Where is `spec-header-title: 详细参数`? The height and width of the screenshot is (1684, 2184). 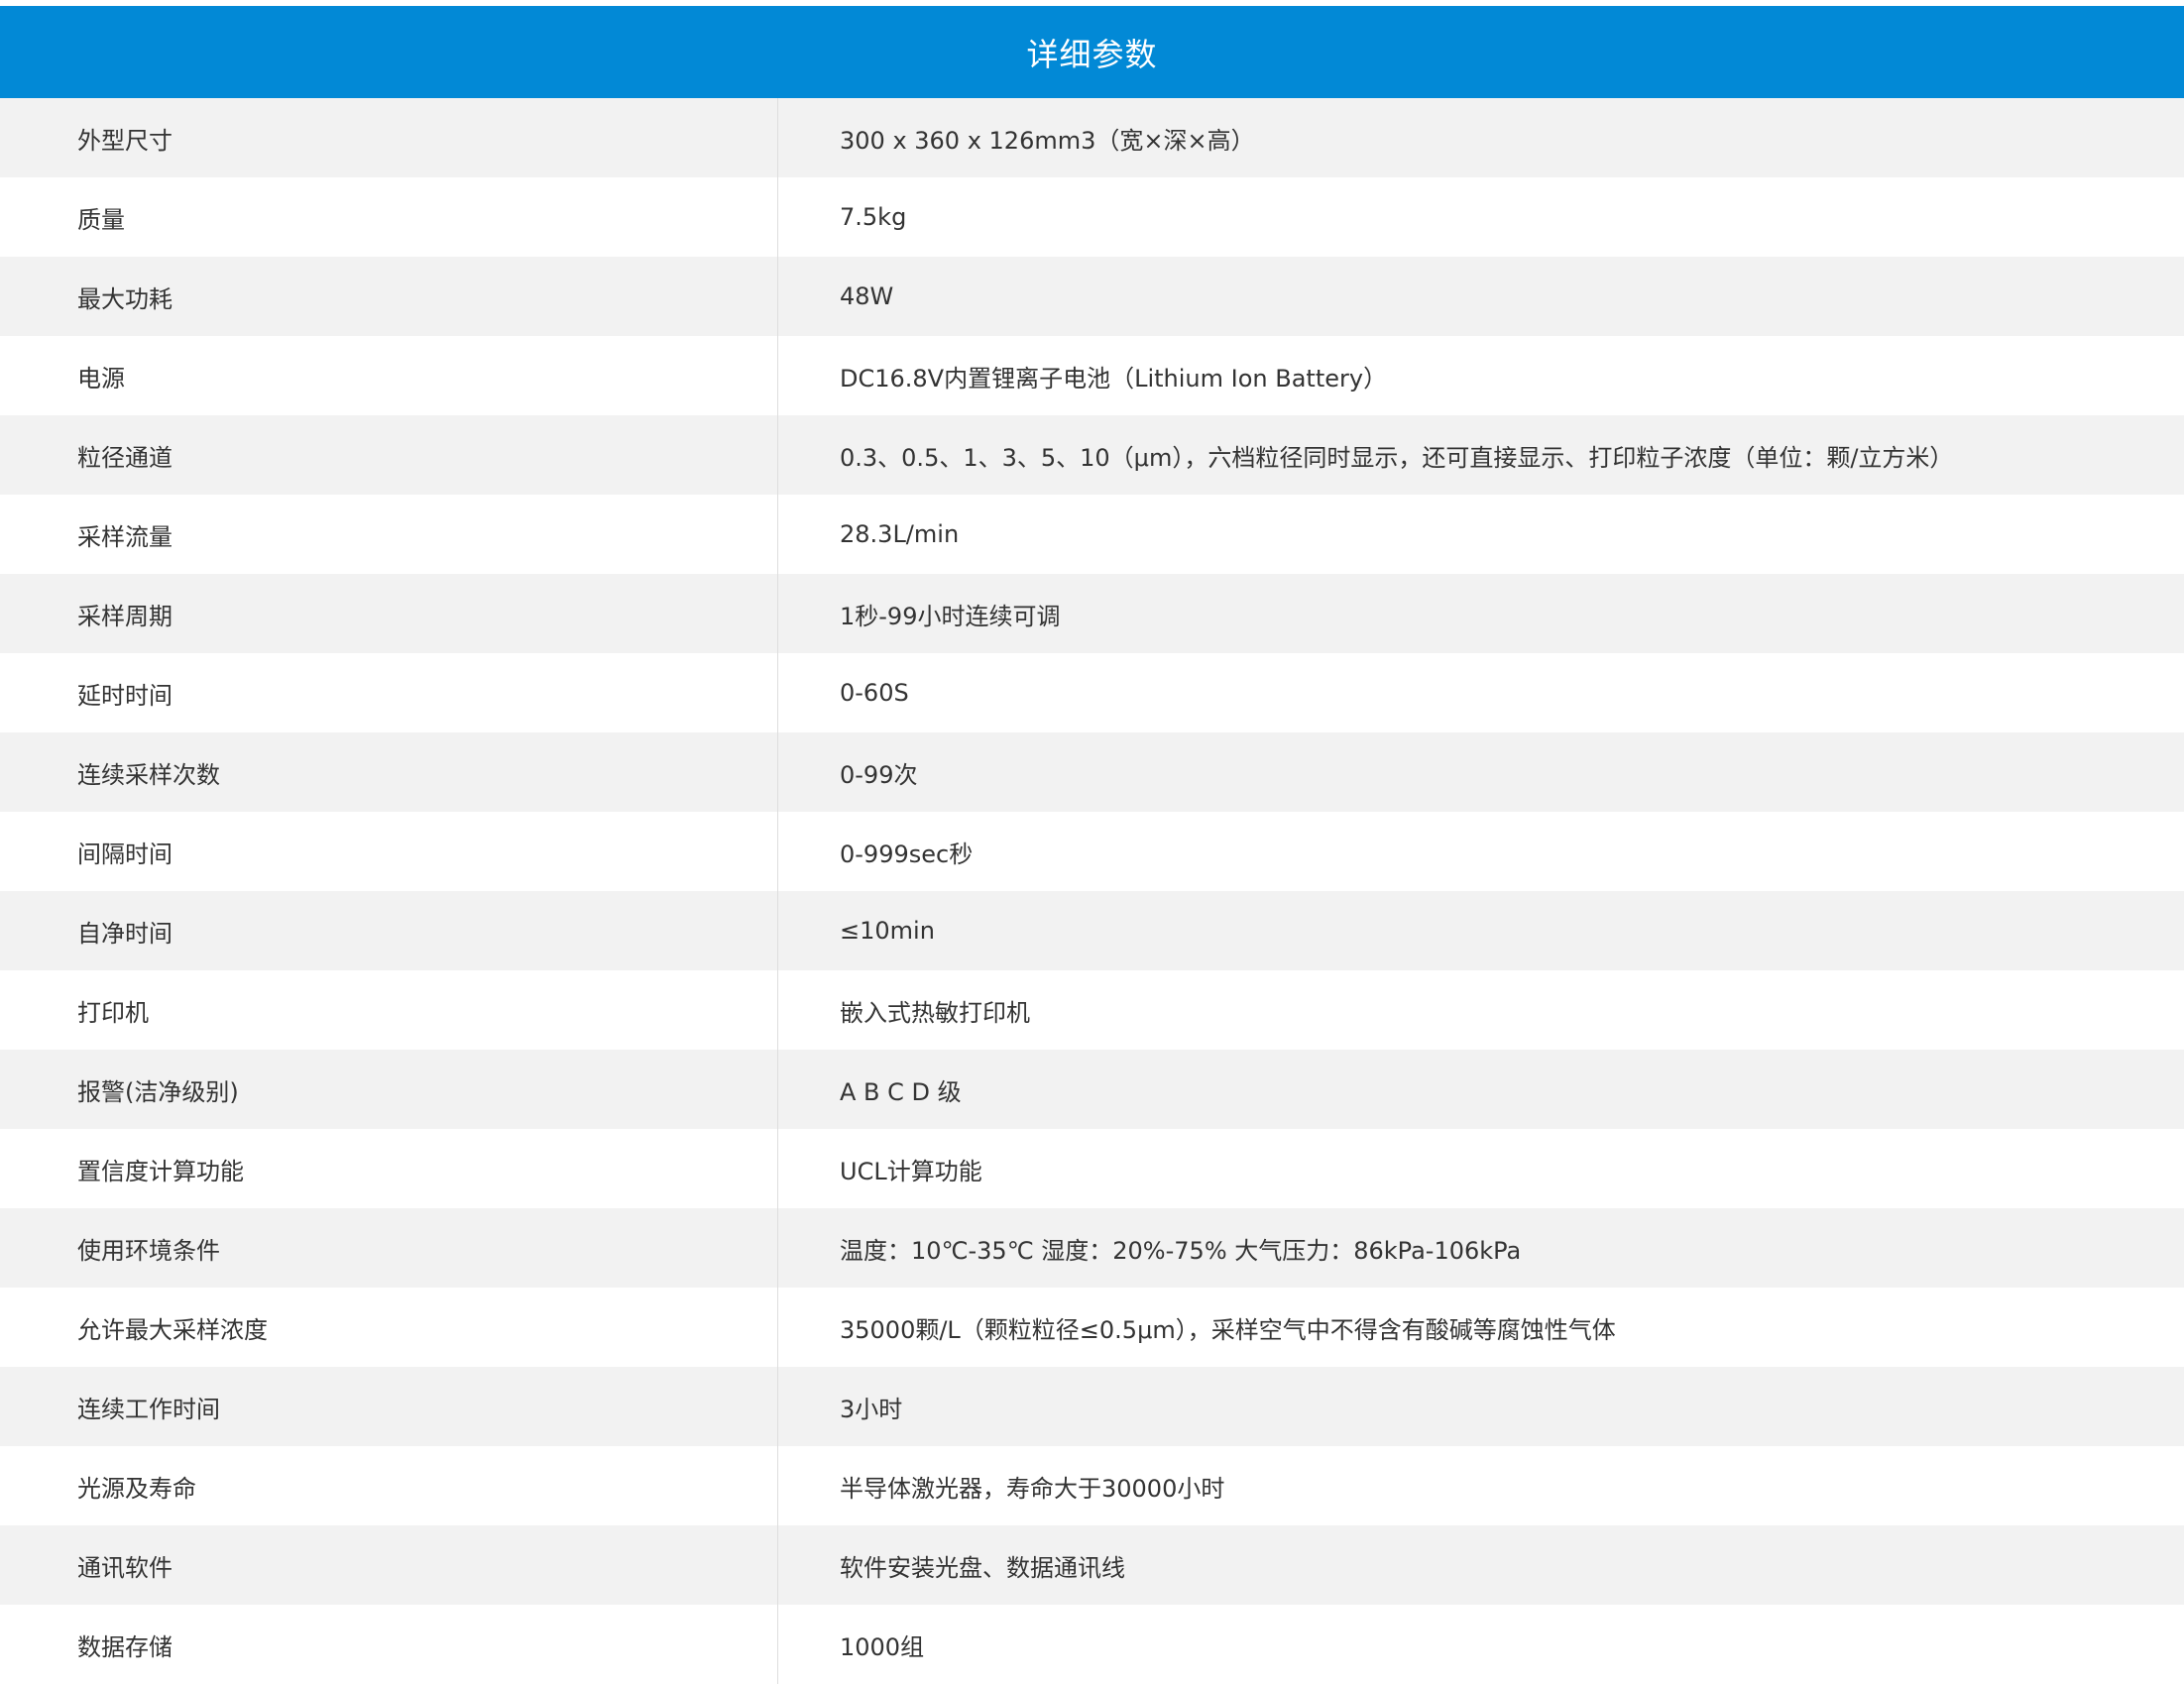 spec-header-title: 详细参数 is located at coordinates (1092, 54).